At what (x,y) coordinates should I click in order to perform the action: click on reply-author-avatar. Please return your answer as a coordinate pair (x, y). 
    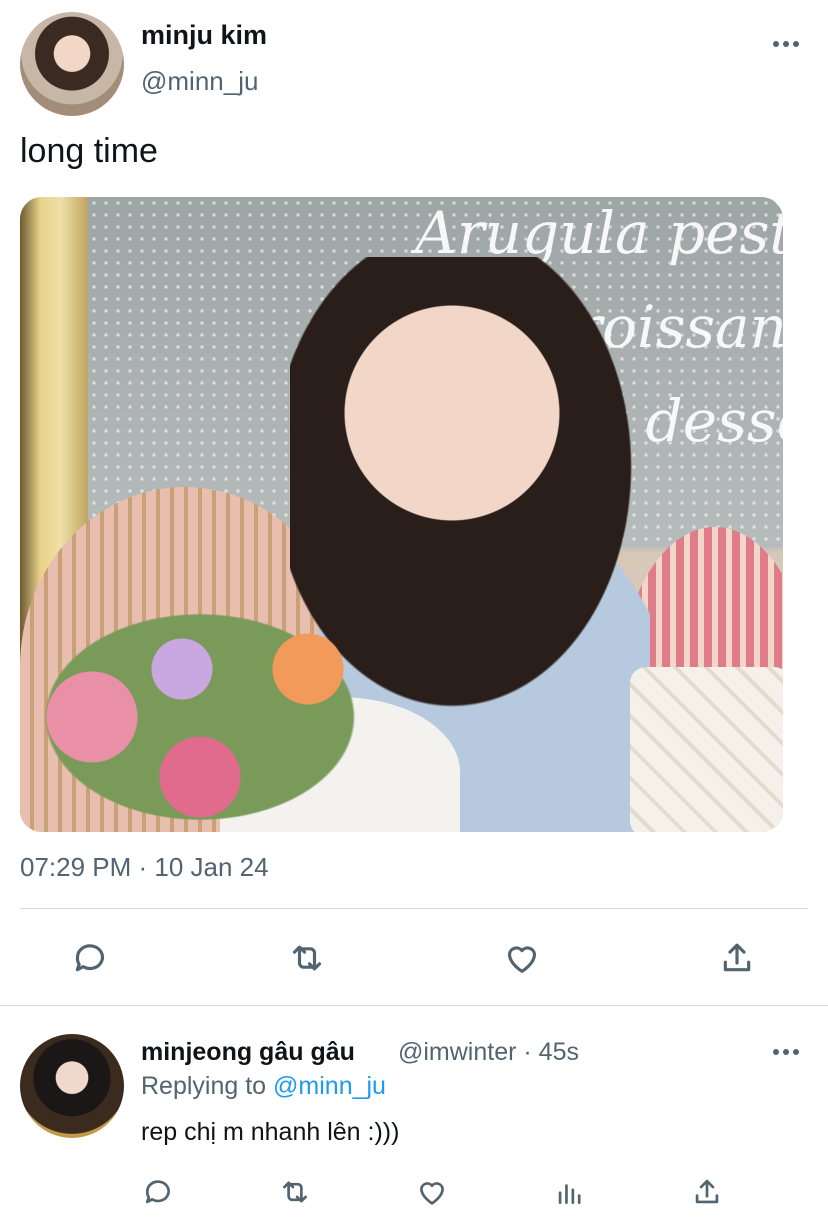
    Looking at the image, I should click on (72, 1086).